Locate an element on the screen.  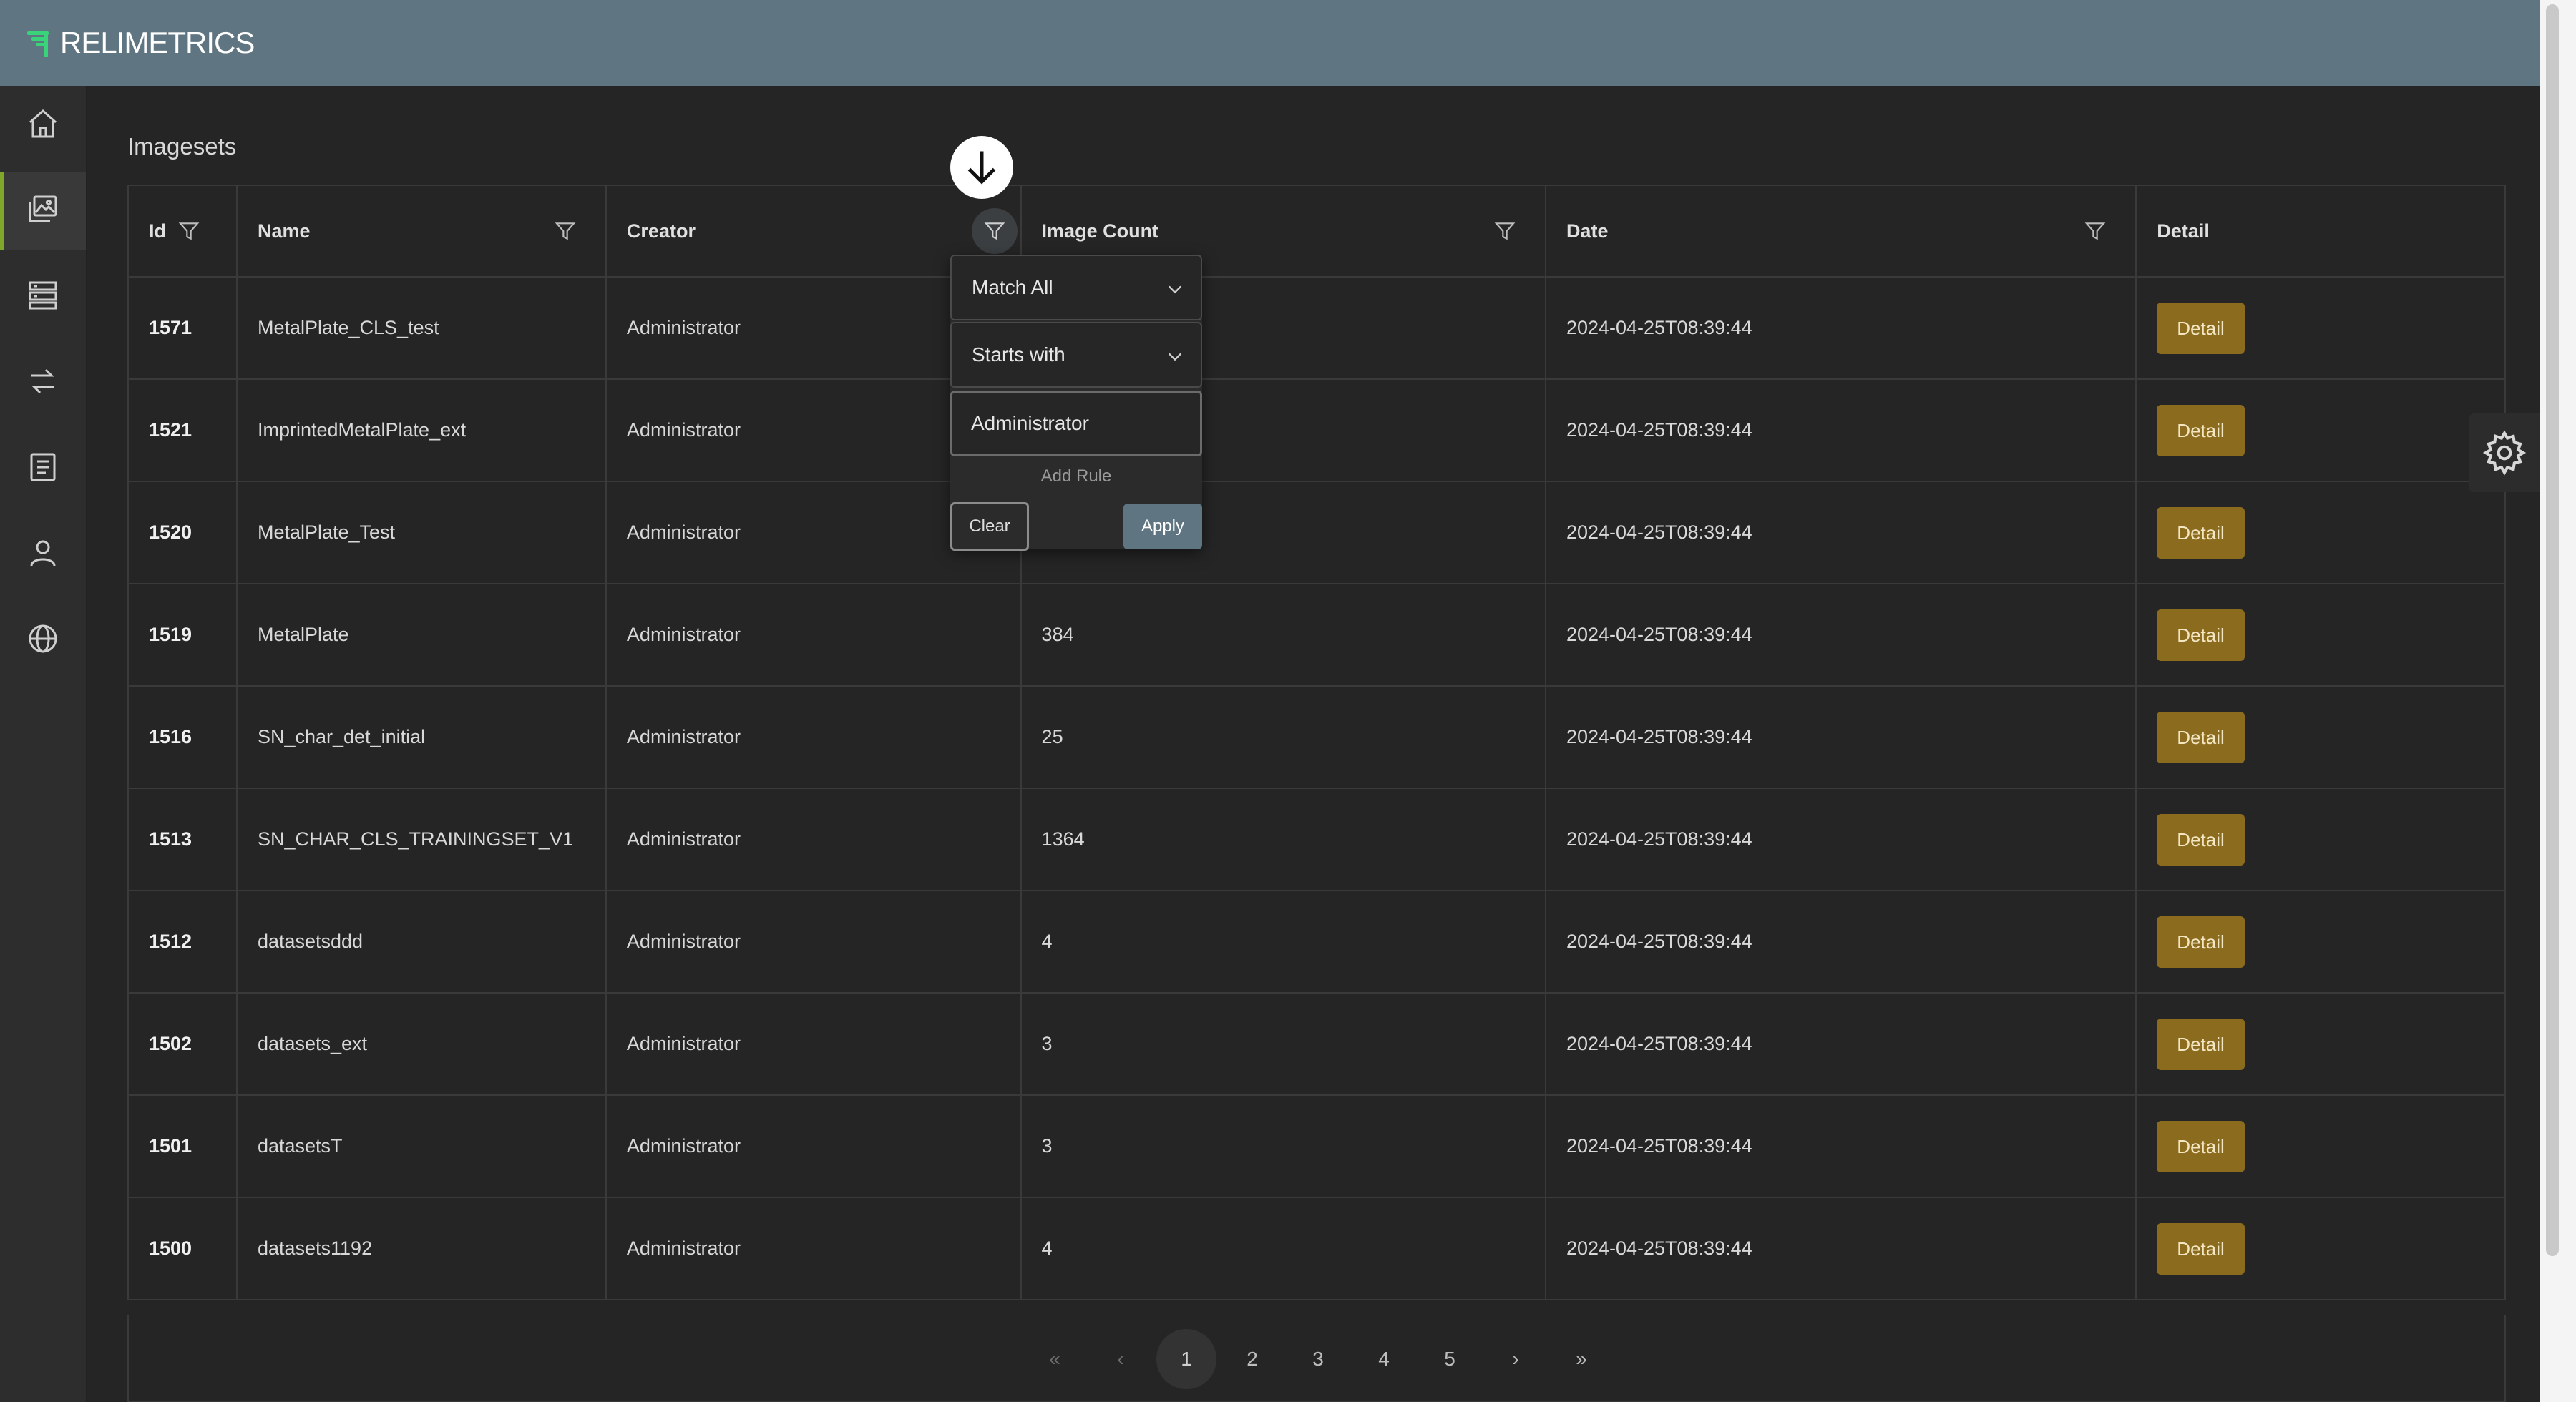
page-button-5: 5 is located at coordinates (1450, 1359).